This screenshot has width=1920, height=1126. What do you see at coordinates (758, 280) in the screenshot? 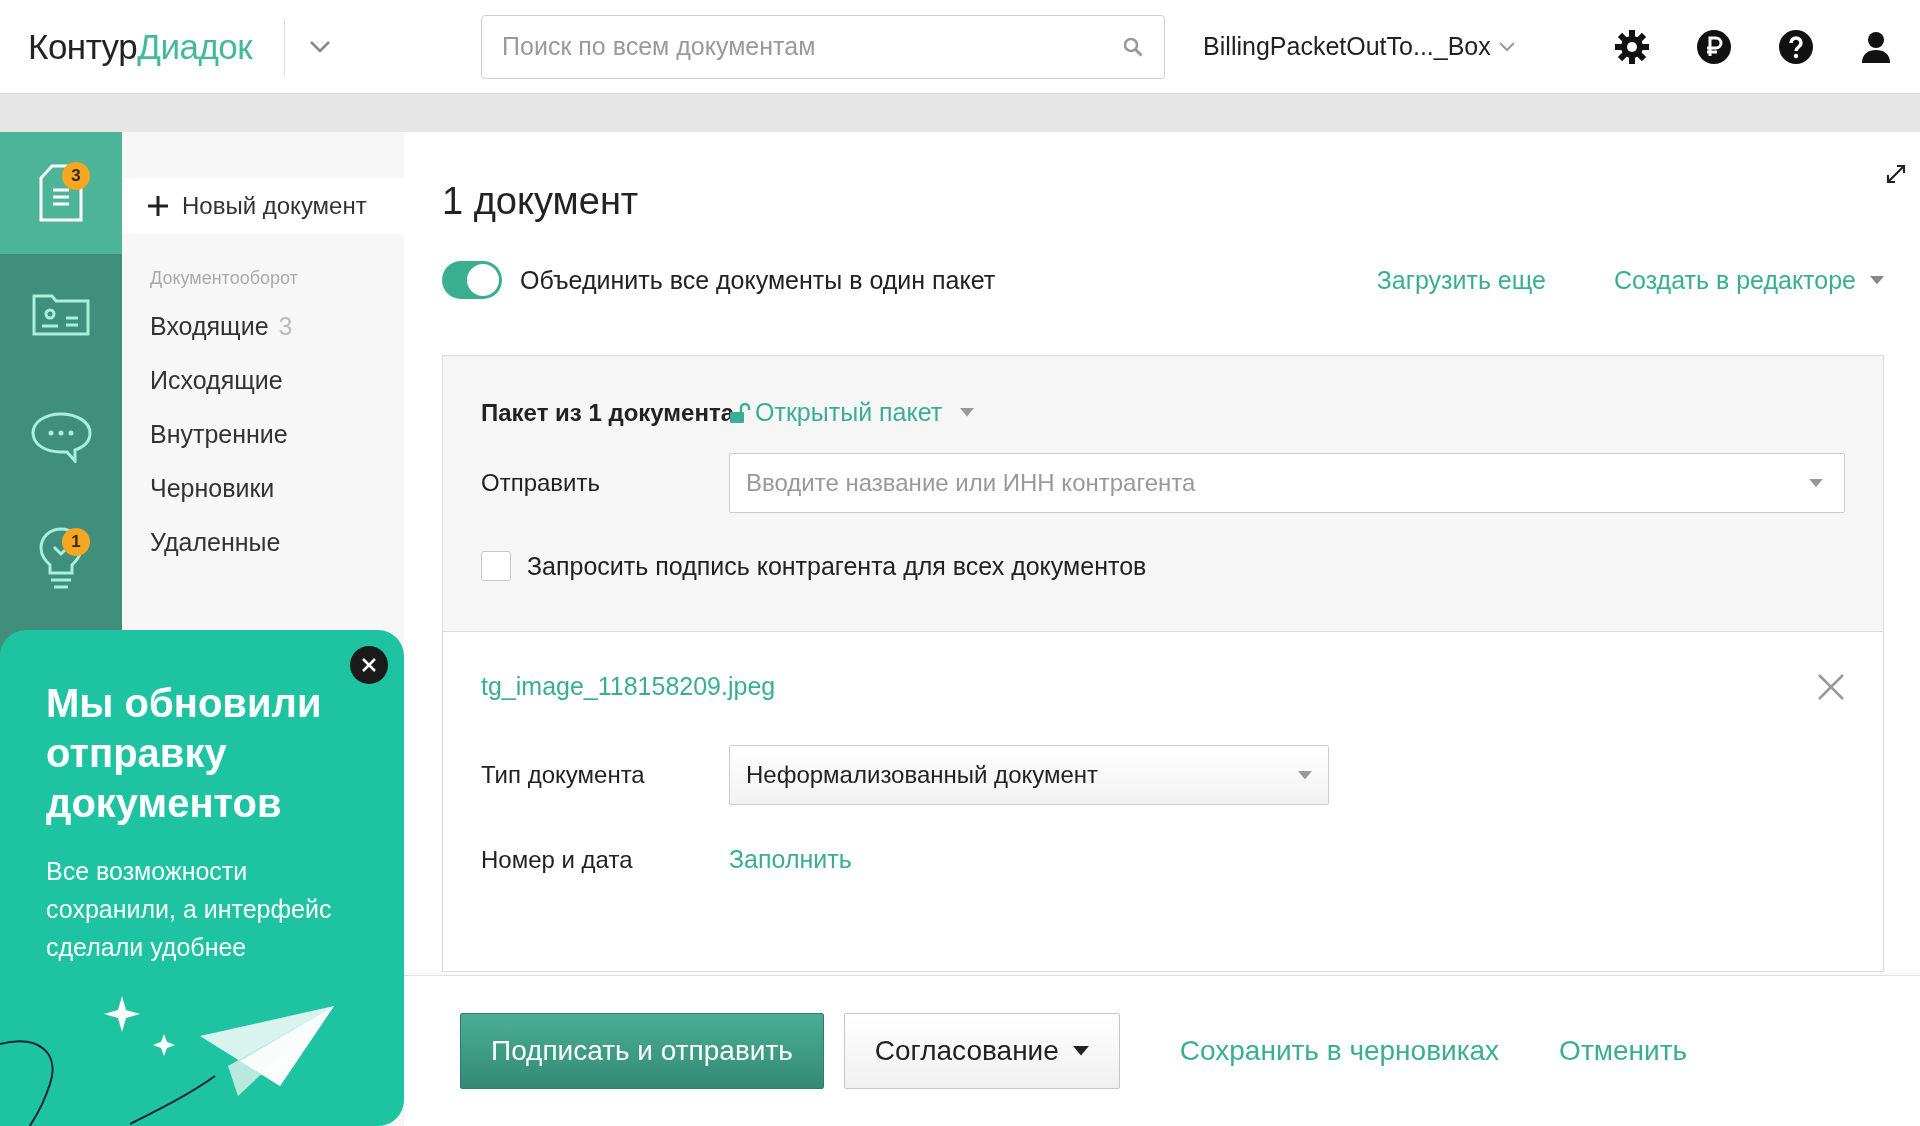
I see `toggle-label: Объединить все документы в один пакет` at bounding box center [758, 280].